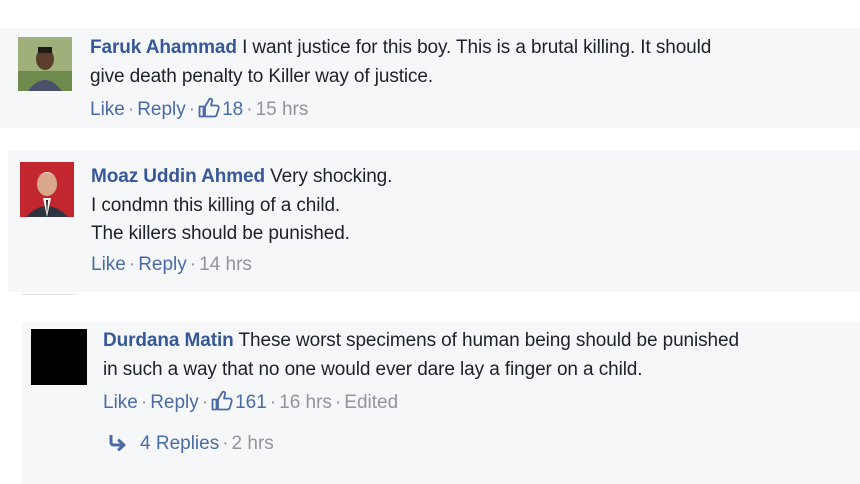 The image size is (860, 484). What do you see at coordinates (49, 294) in the screenshot?
I see `divider` at bounding box center [49, 294].